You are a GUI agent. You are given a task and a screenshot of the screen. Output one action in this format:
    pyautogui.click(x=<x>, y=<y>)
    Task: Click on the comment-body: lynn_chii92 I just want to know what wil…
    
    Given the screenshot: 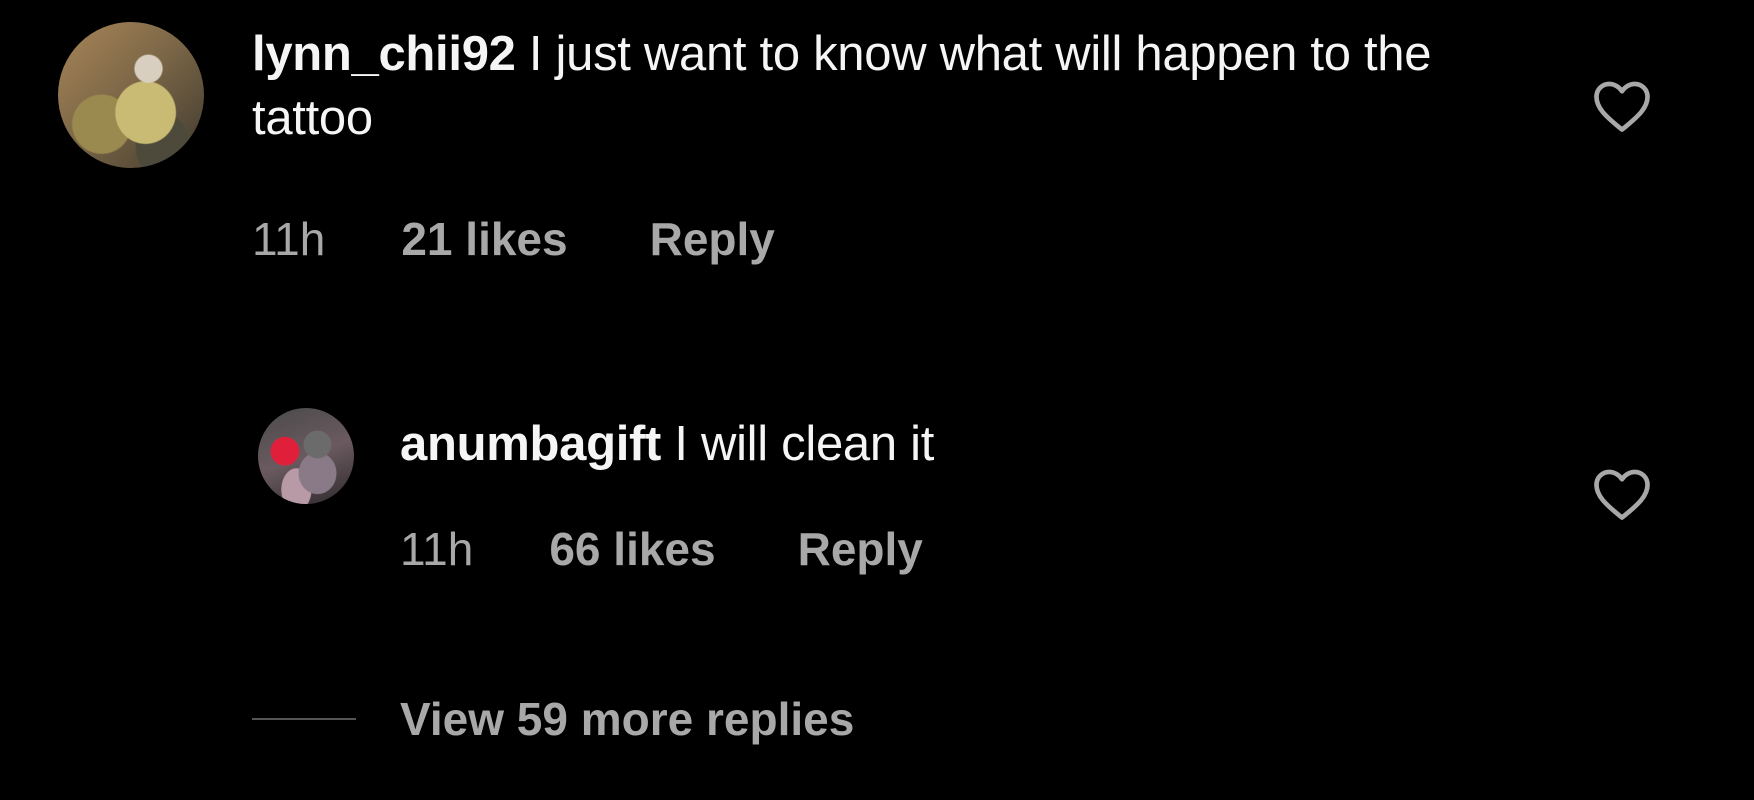 What is the action you would take?
    pyautogui.click(x=892, y=86)
    